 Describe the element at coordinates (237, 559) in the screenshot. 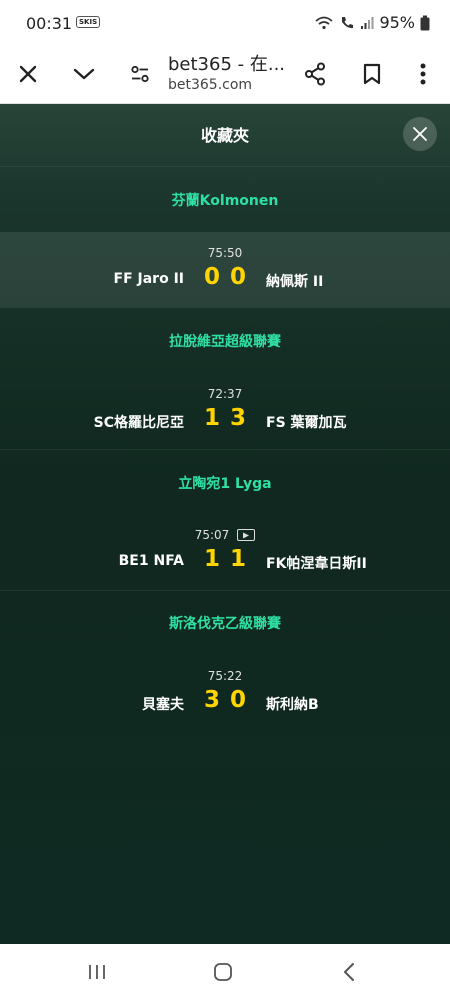

I see `away-score: 1` at that location.